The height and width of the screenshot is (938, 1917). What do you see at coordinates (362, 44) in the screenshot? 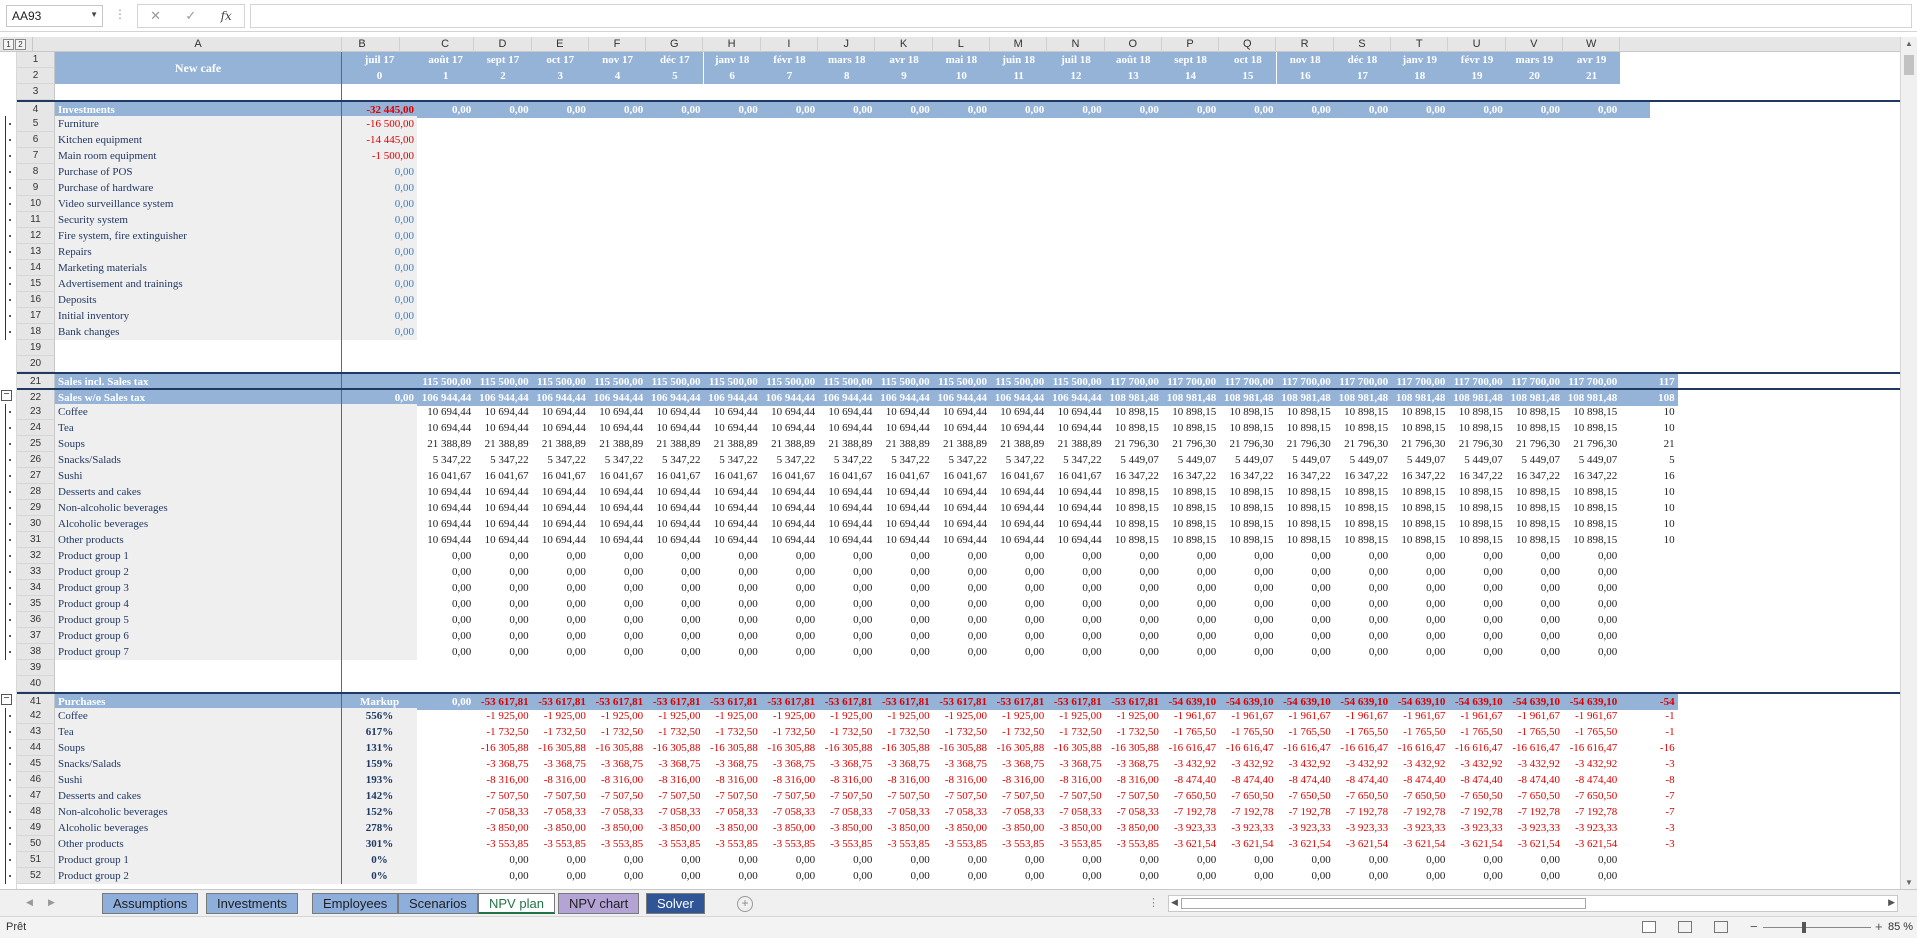
I see `column-header-b: B` at bounding box center [362, 44].